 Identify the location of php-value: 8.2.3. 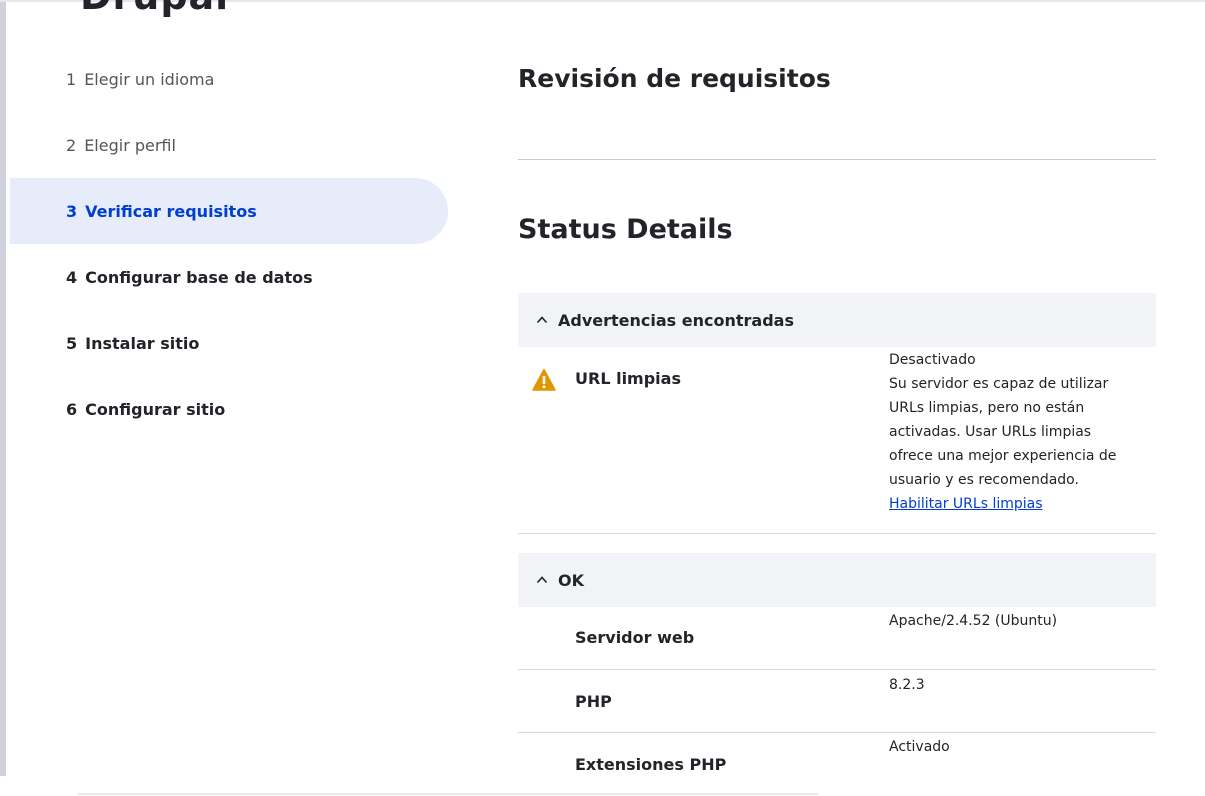
(907, 685).